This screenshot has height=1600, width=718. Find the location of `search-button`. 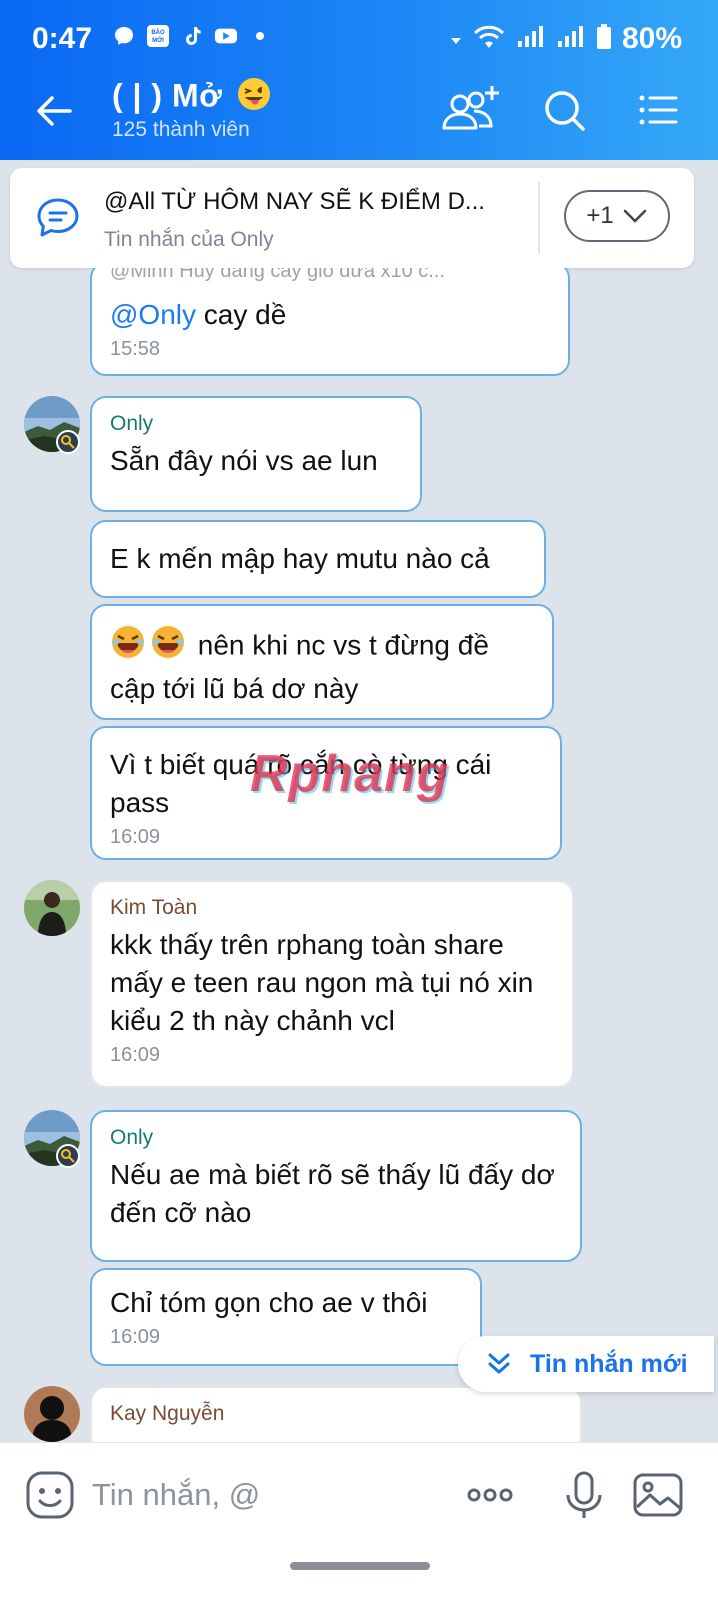

search-button is located at coordinates (571, 112).